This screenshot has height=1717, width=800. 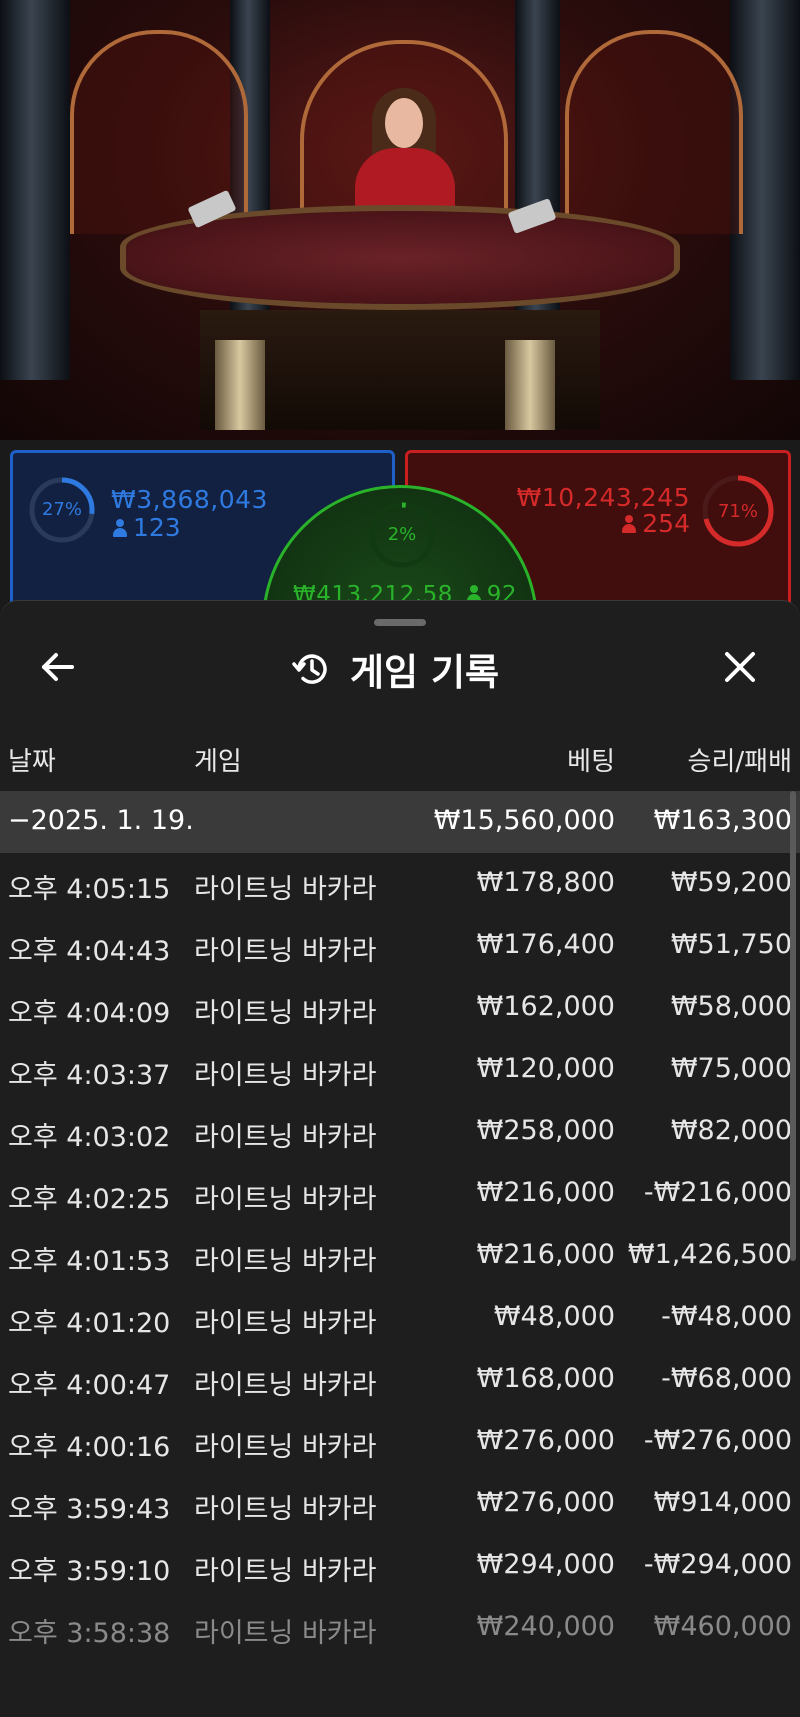 What do you see at coordinates (89, 1571) in the screenshot?
I see `row-time: 오후 3:59:10` at bounding box center [89, 1571].